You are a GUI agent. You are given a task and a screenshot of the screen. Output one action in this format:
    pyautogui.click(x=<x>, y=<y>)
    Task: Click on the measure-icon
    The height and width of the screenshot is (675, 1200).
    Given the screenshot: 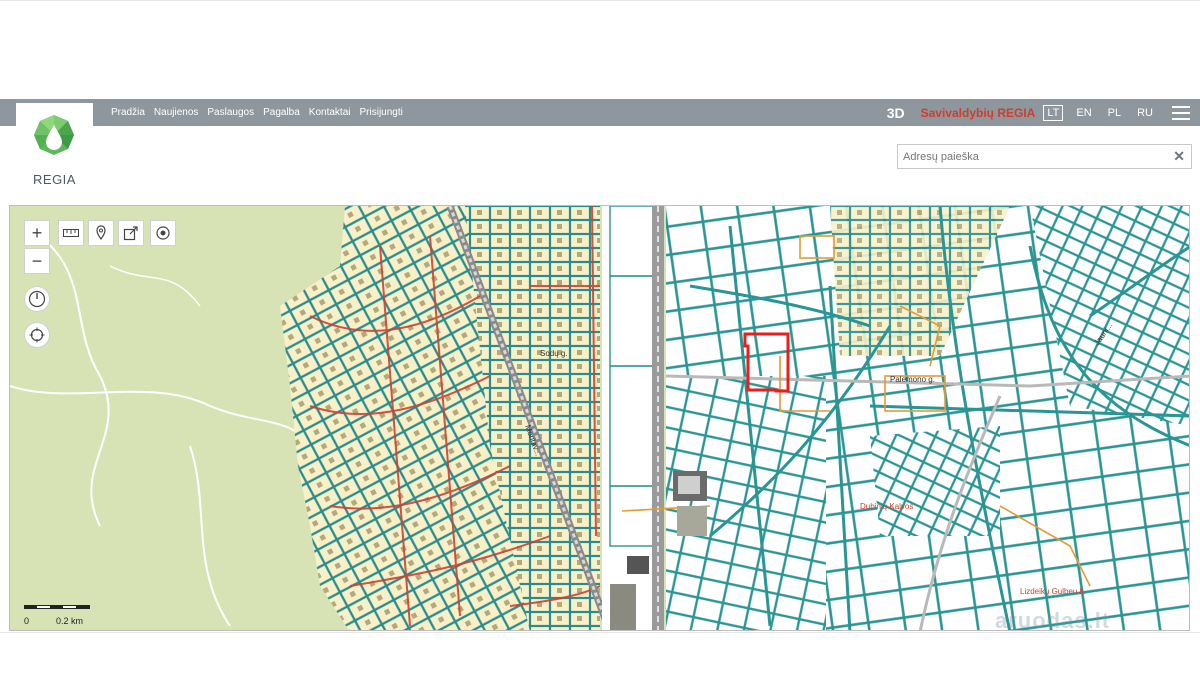 What is the action you would take?
    pyautogui.click(x=71, y=233)
    